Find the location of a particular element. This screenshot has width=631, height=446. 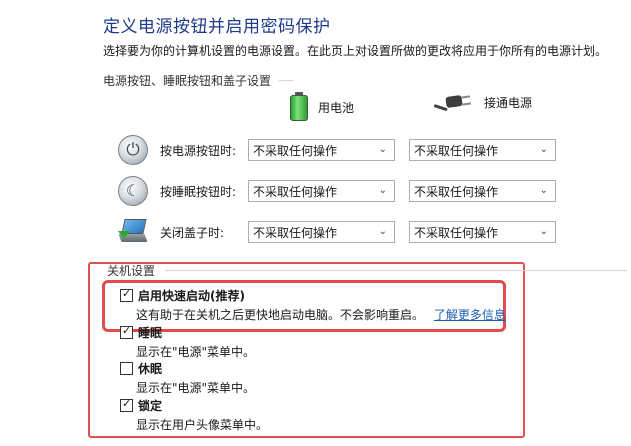

learn-more-link: 了解更多信息 is located at coordinates (470, 315).